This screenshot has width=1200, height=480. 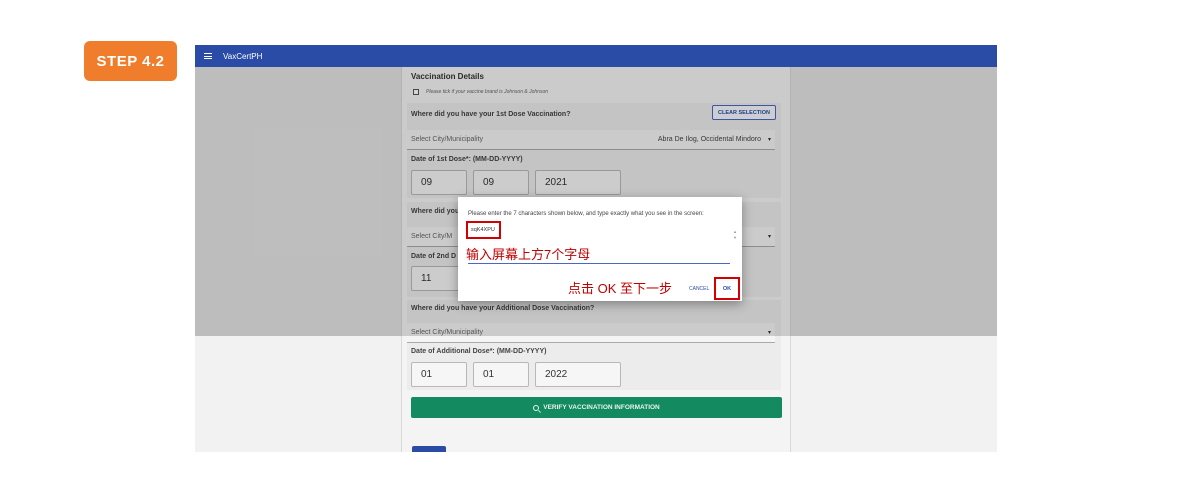 What do you see at coordinates (501, 374) in the screenshot?
I see `additional-day-input: 01` at bounding box center [501, 374].